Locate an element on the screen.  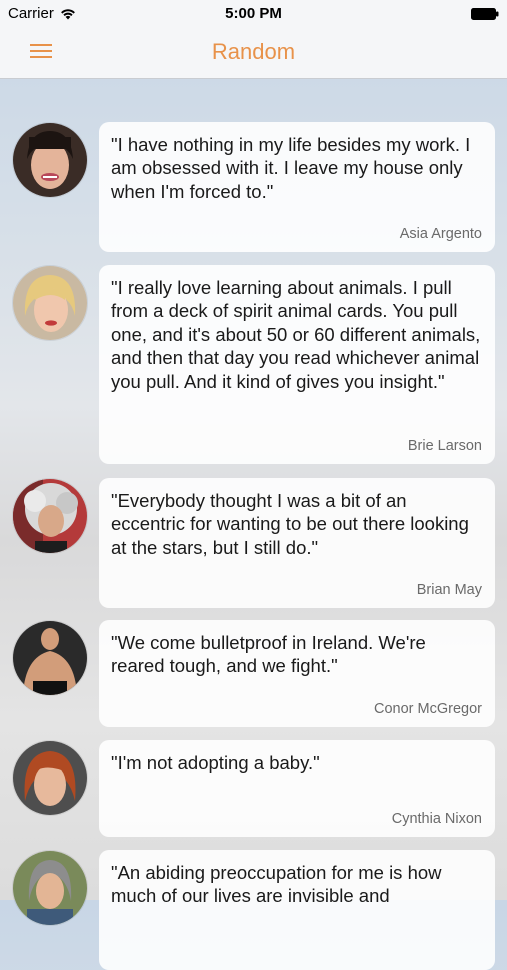
quote-card: "I'm not adopting a baby." Cynthia Nixon is located at coordinates (297, 788).